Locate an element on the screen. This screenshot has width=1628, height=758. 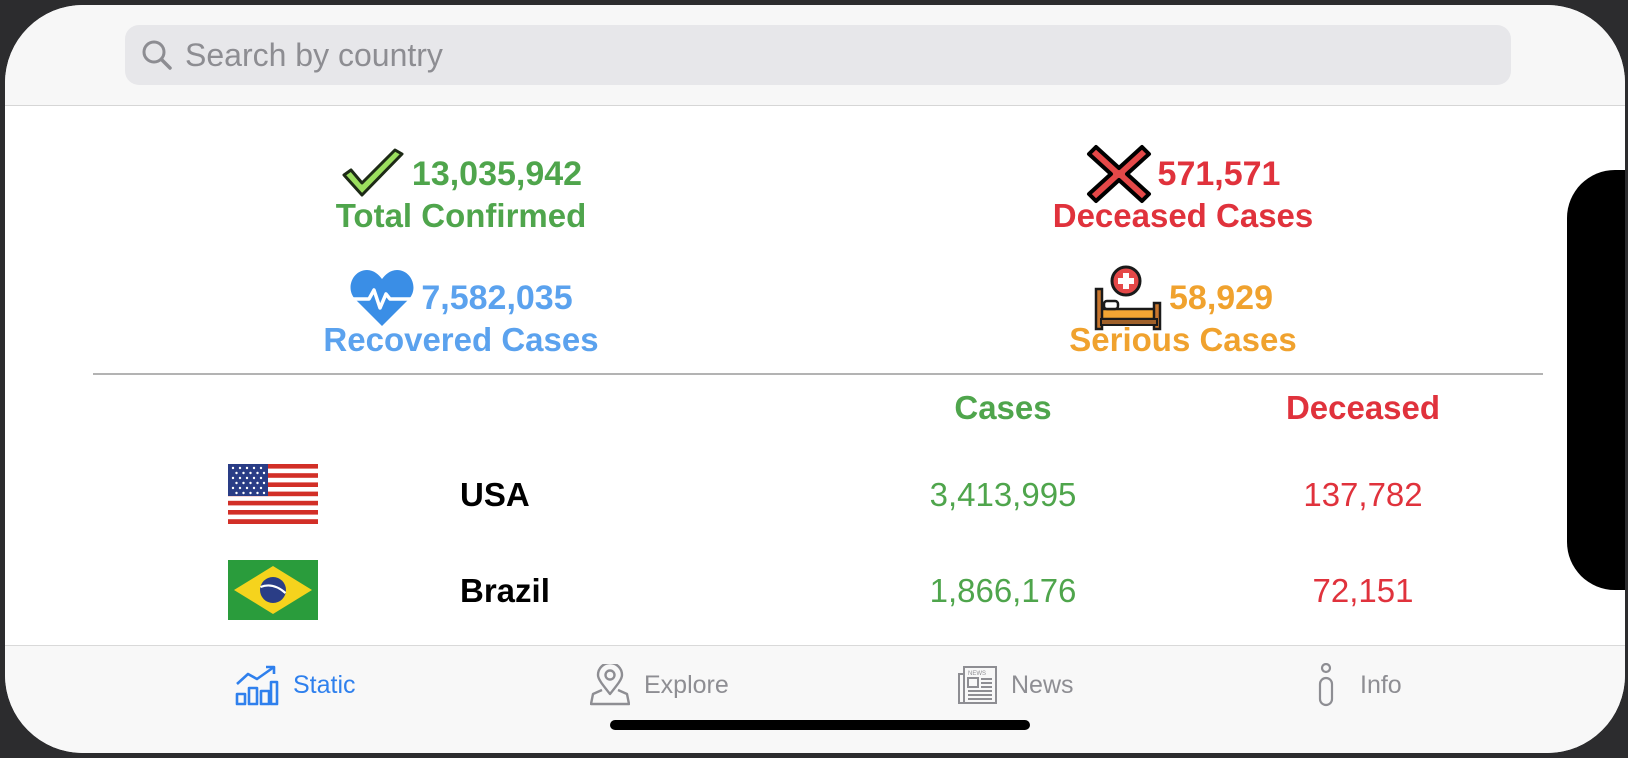
brazil-flag-icon is located at coordinates (273, 590).